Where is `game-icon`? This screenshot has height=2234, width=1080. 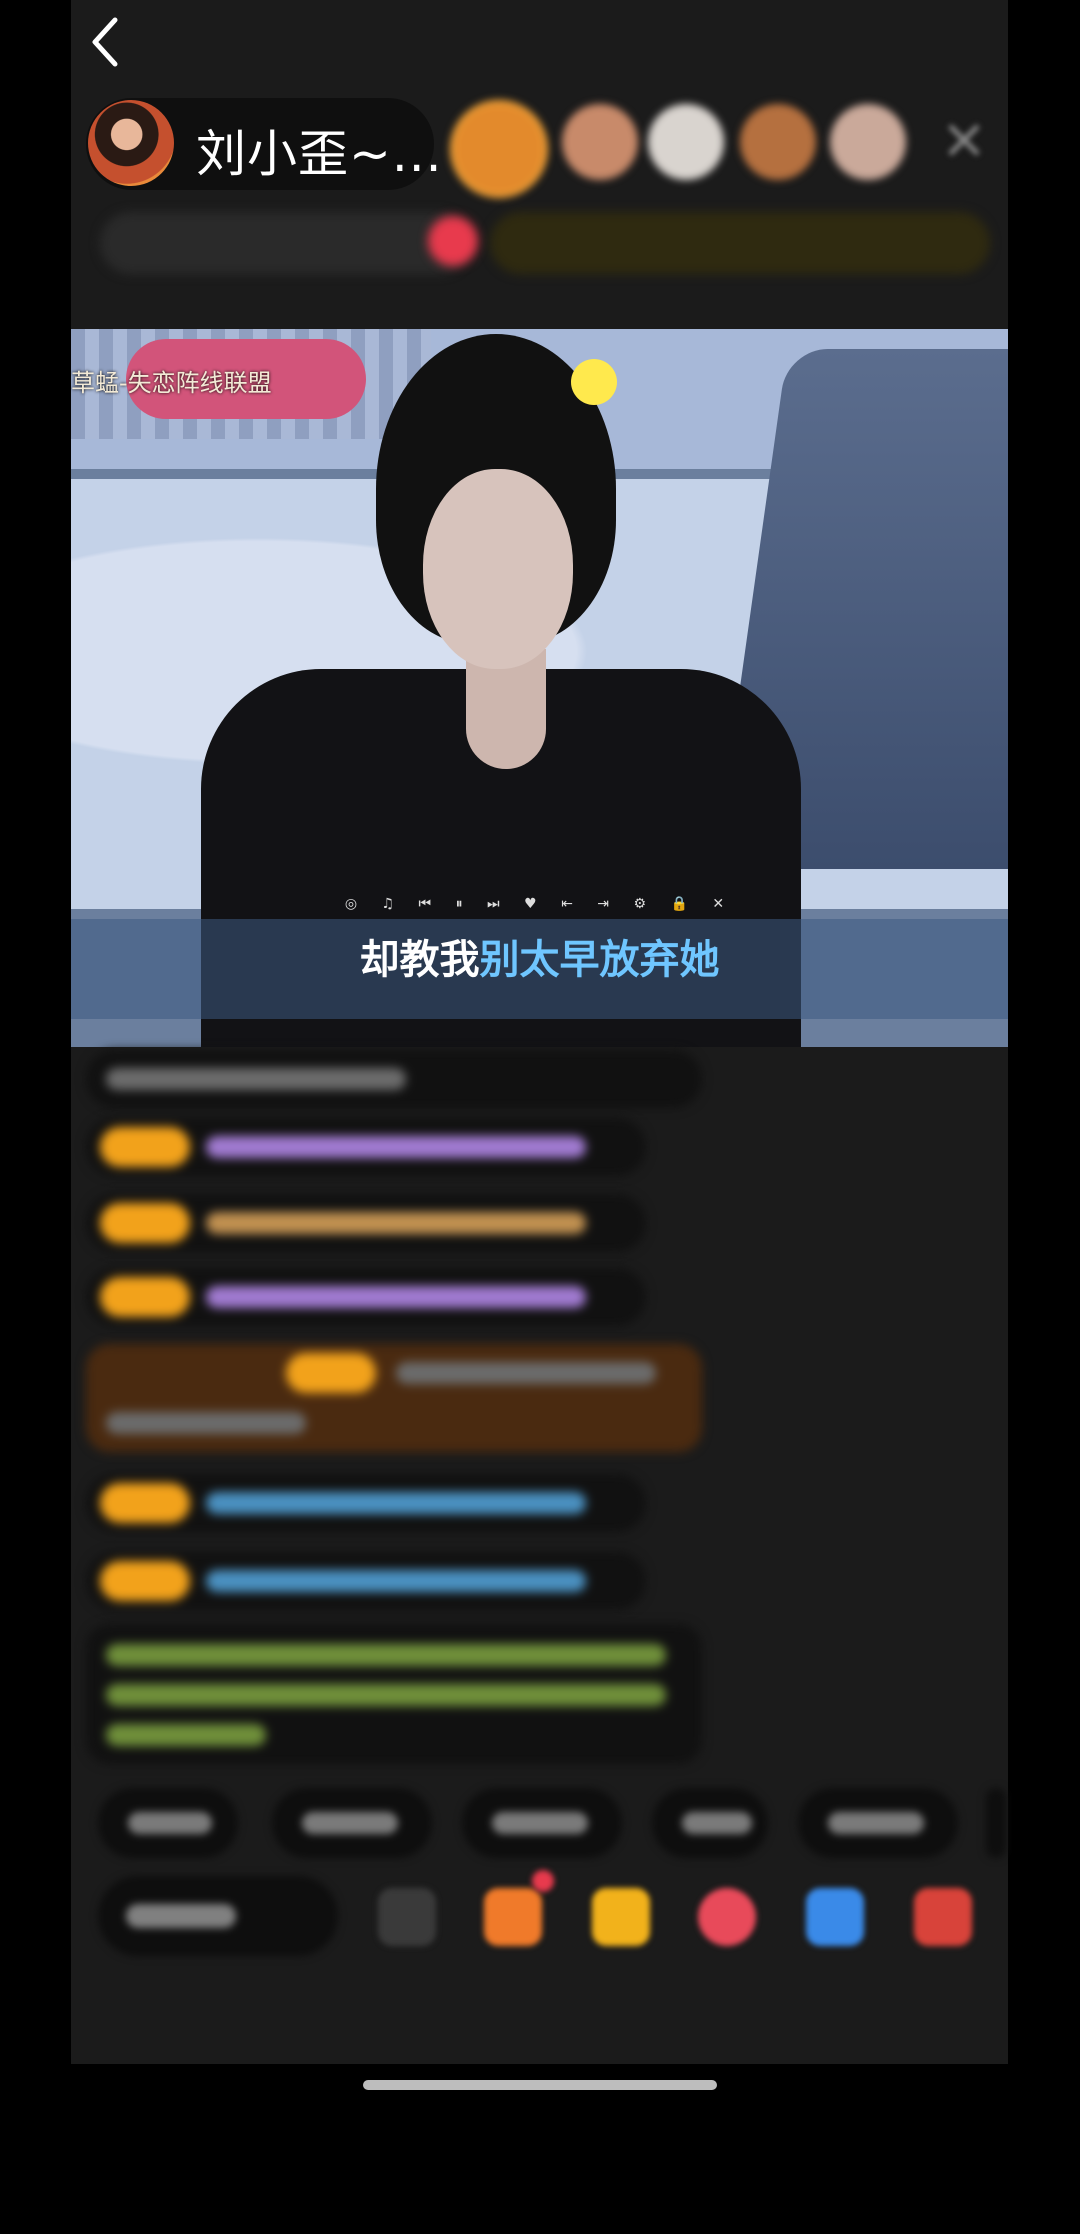 game-icon is located at coordinates (835, 1917).